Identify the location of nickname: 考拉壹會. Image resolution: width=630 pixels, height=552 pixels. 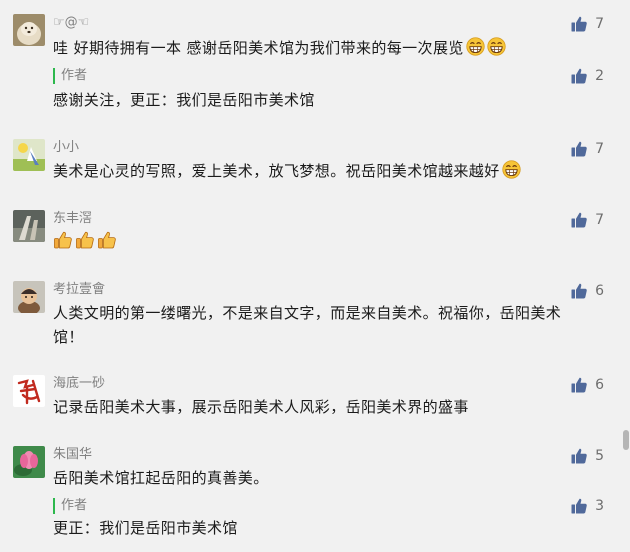
(79, 290).